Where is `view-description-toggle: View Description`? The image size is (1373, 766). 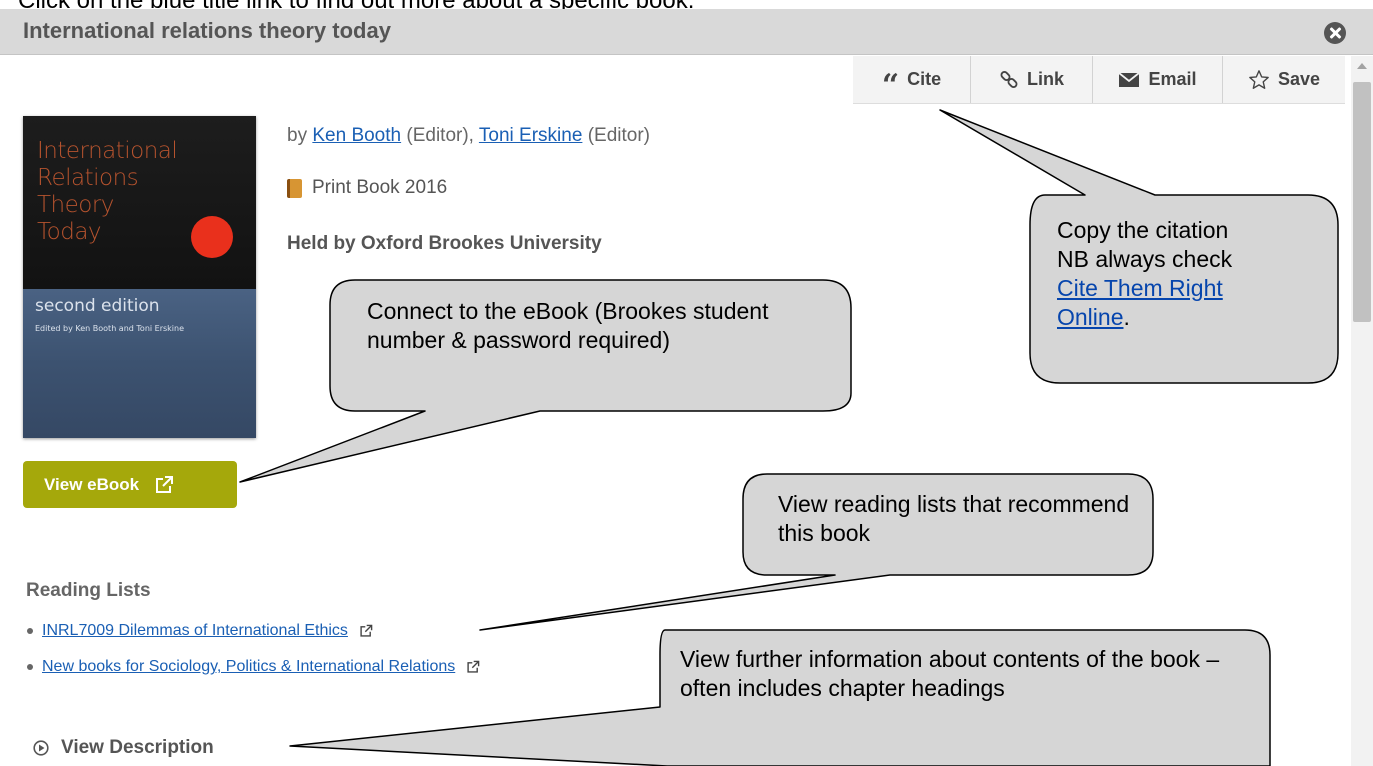
view-description-toggle: View Description is located at coordinates (123, 748).